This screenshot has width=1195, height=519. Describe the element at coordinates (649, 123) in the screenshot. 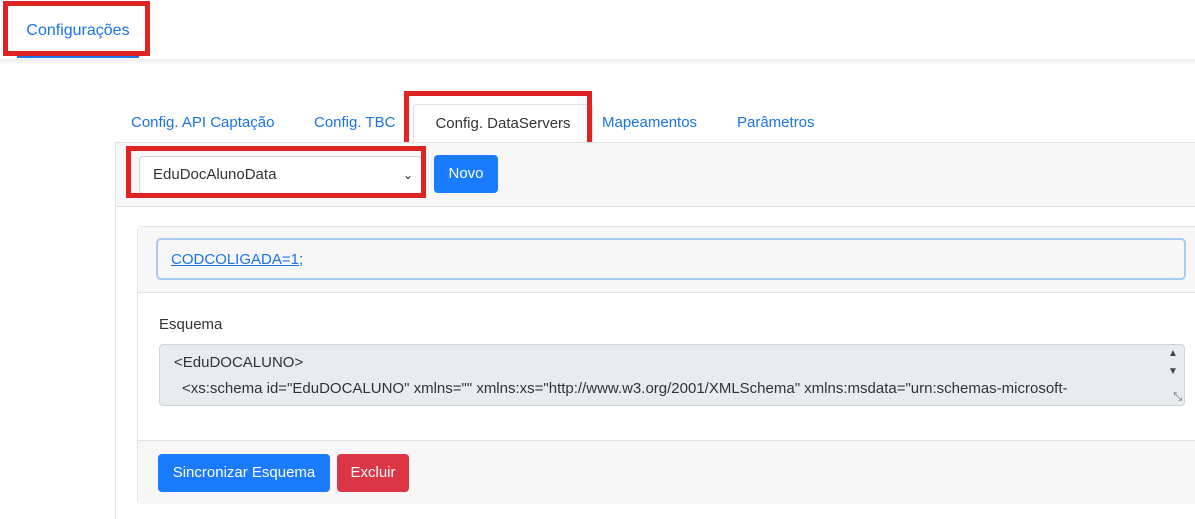

I see `tab-mapeamentos: Mapeamentos` at that location.